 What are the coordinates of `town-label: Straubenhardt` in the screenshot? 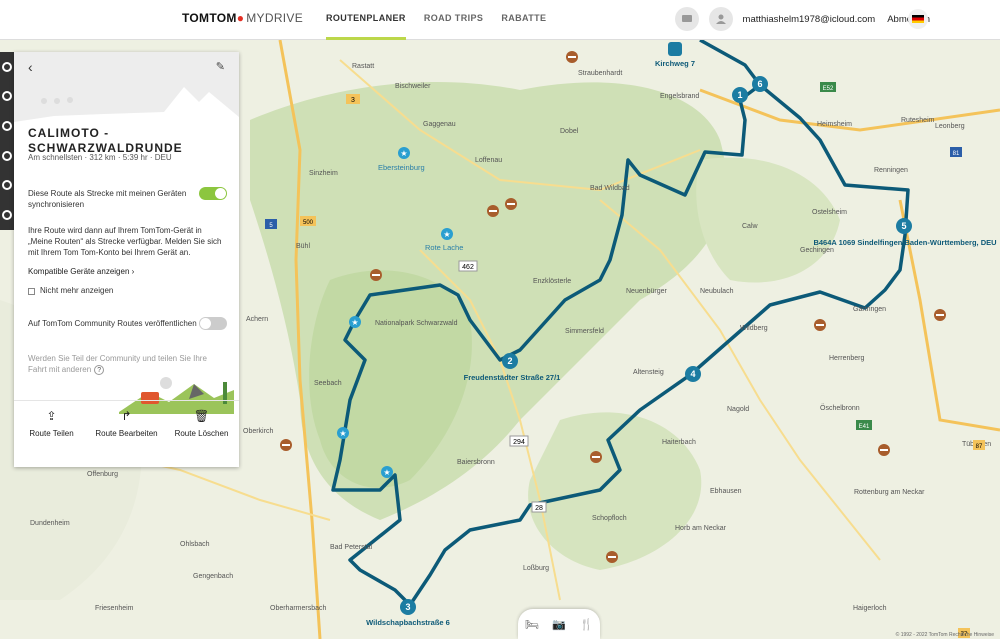 It's located at (600, 73).